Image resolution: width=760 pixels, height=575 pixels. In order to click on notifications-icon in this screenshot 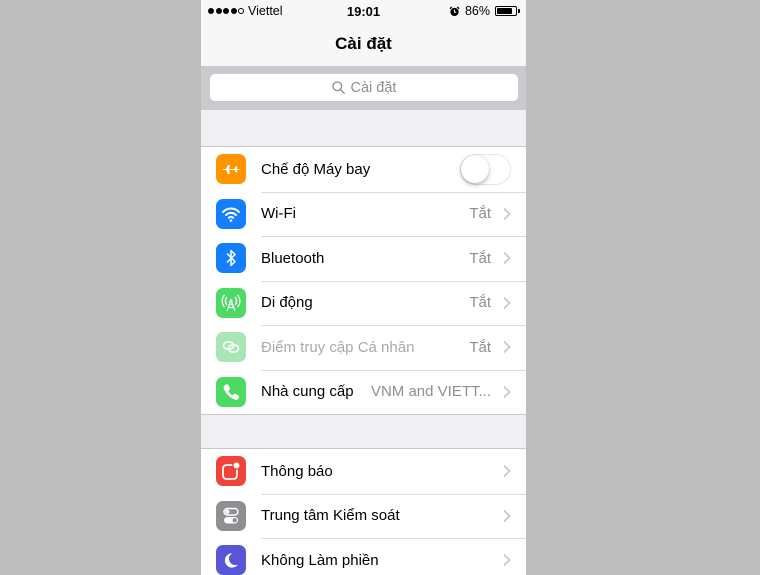, I will do `click(231, 471)`.